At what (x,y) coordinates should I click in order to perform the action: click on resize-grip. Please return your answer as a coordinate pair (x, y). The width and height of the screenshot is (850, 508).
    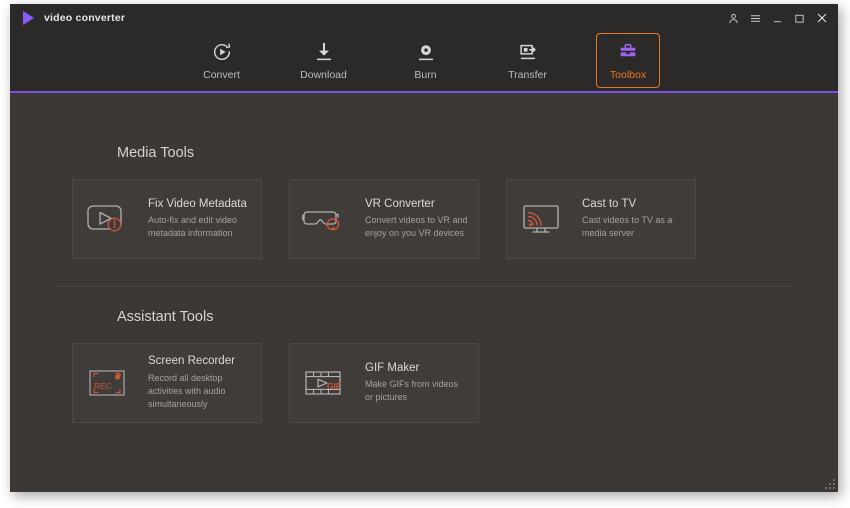
    Looking at the image, I should click on (829, 483).